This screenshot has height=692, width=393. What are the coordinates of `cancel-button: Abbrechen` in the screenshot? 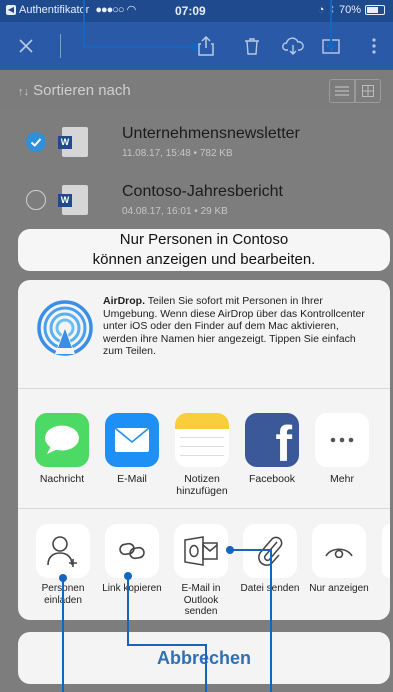 It's located at (204, 658).